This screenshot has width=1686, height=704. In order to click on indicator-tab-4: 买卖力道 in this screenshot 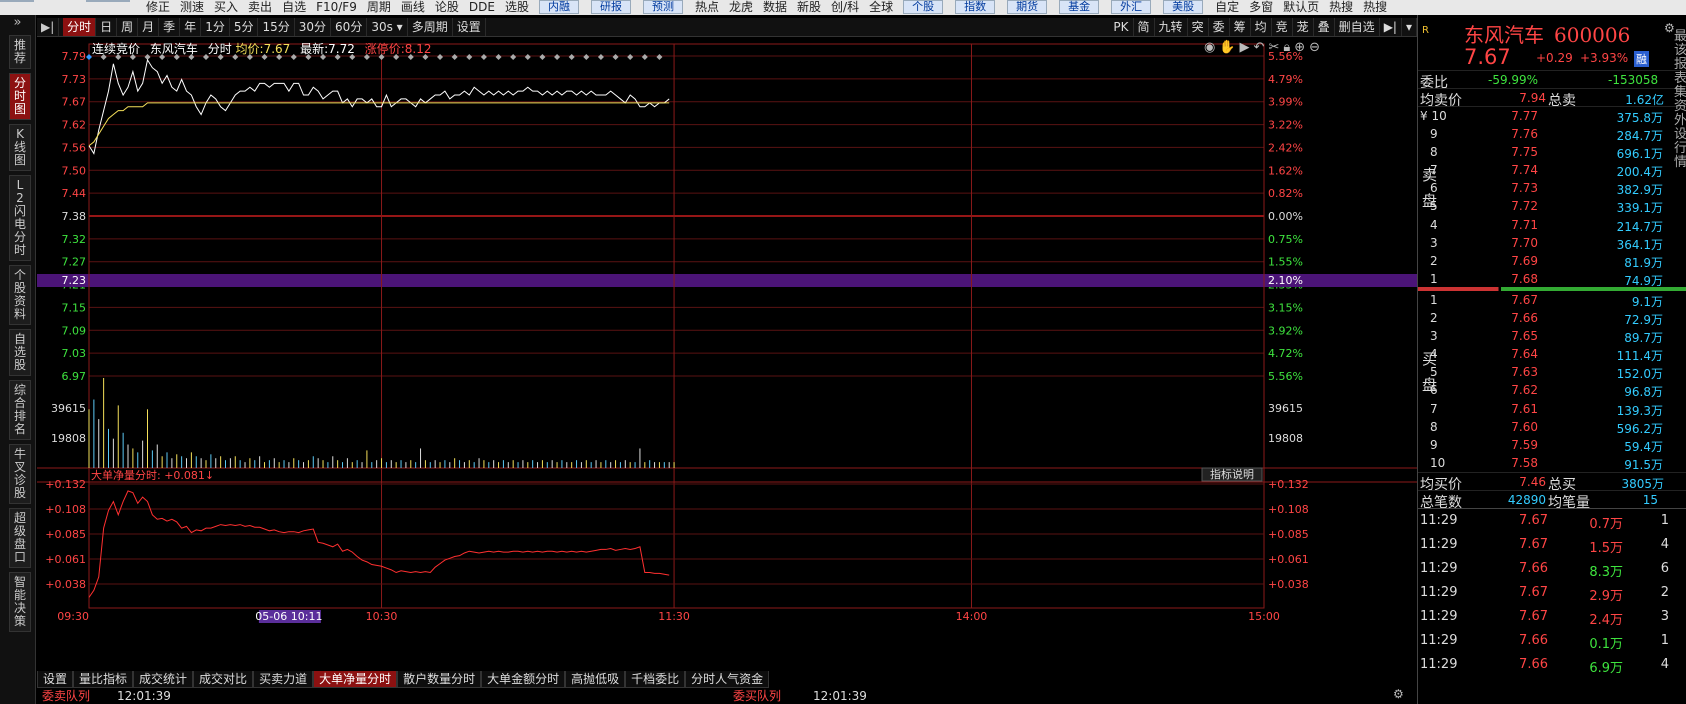, I will do `click(283, 679)`.